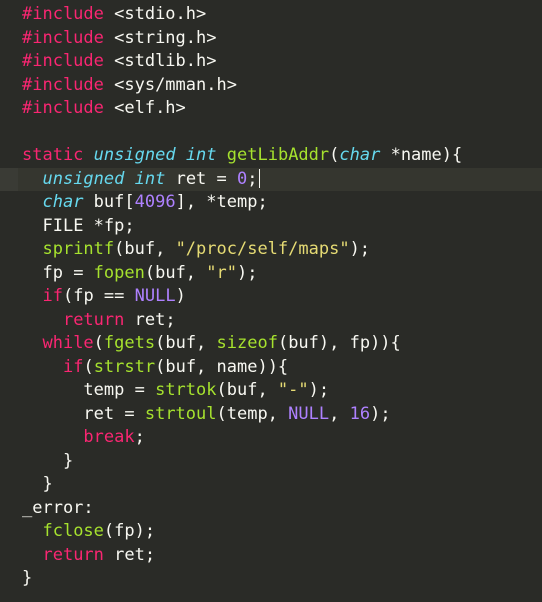  I want to click on text-cursor, so click(259, 178).